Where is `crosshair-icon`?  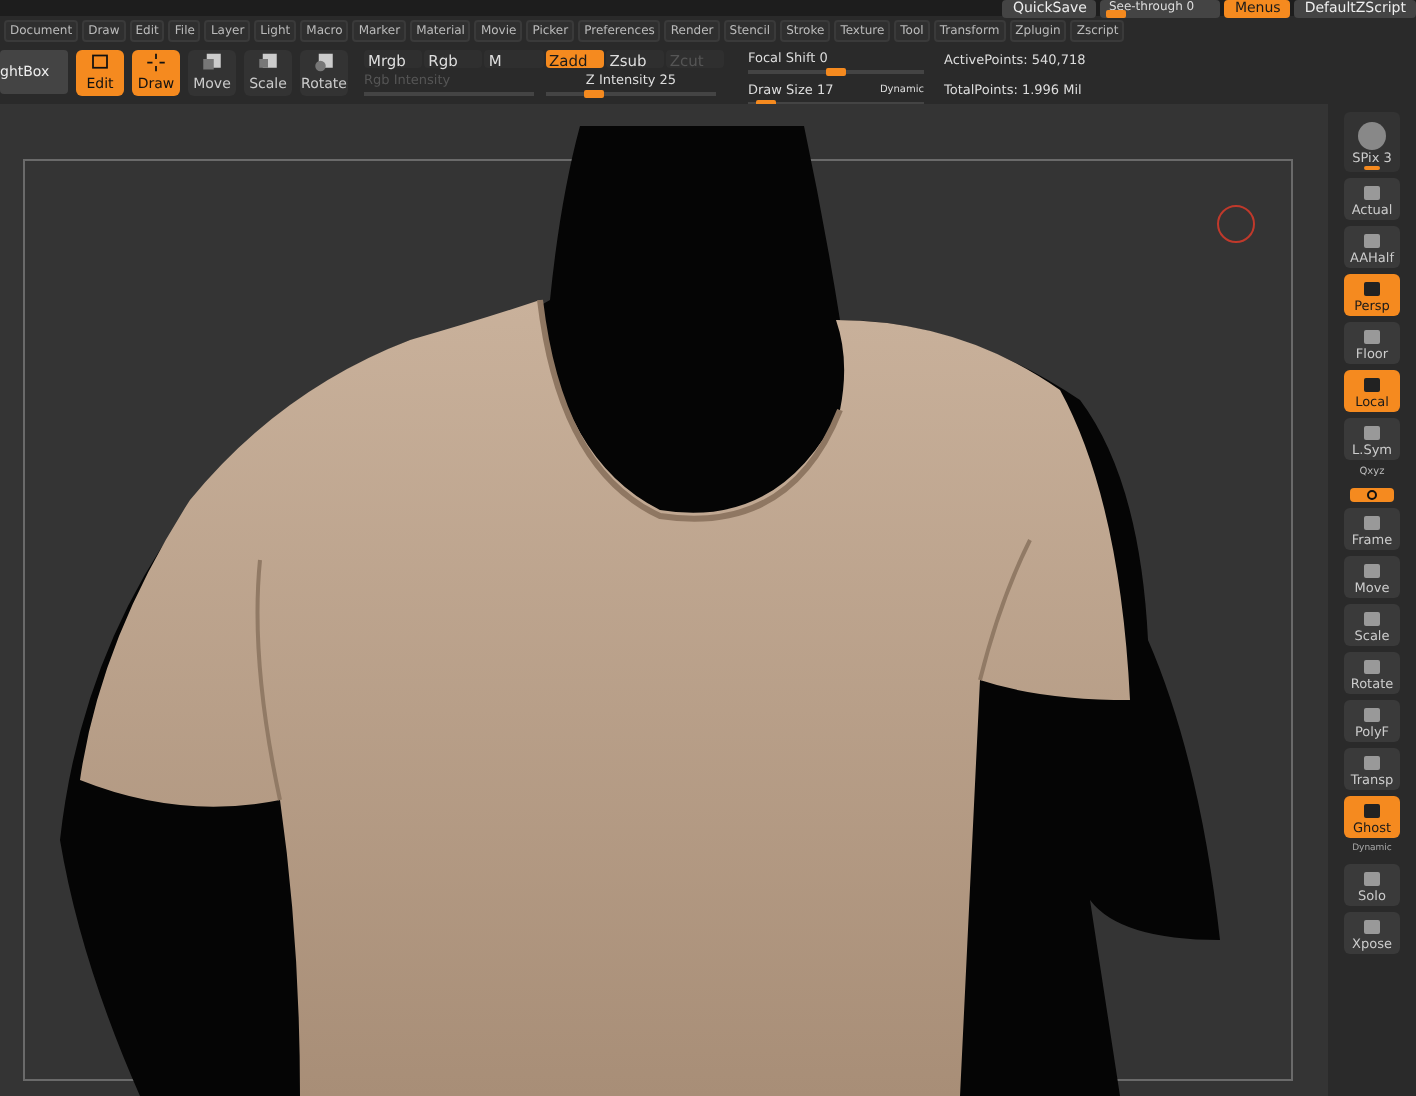
crosshair-icon is located at coordinates (156, 62).